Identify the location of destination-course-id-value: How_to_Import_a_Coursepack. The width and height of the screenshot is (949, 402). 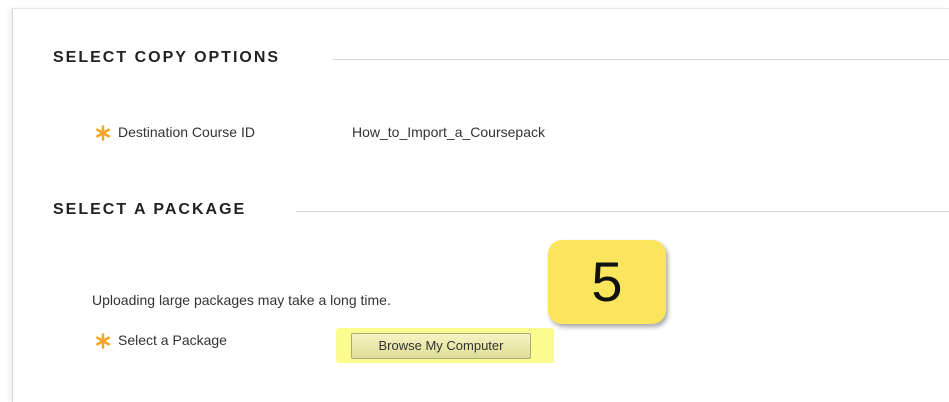
(448, 132).